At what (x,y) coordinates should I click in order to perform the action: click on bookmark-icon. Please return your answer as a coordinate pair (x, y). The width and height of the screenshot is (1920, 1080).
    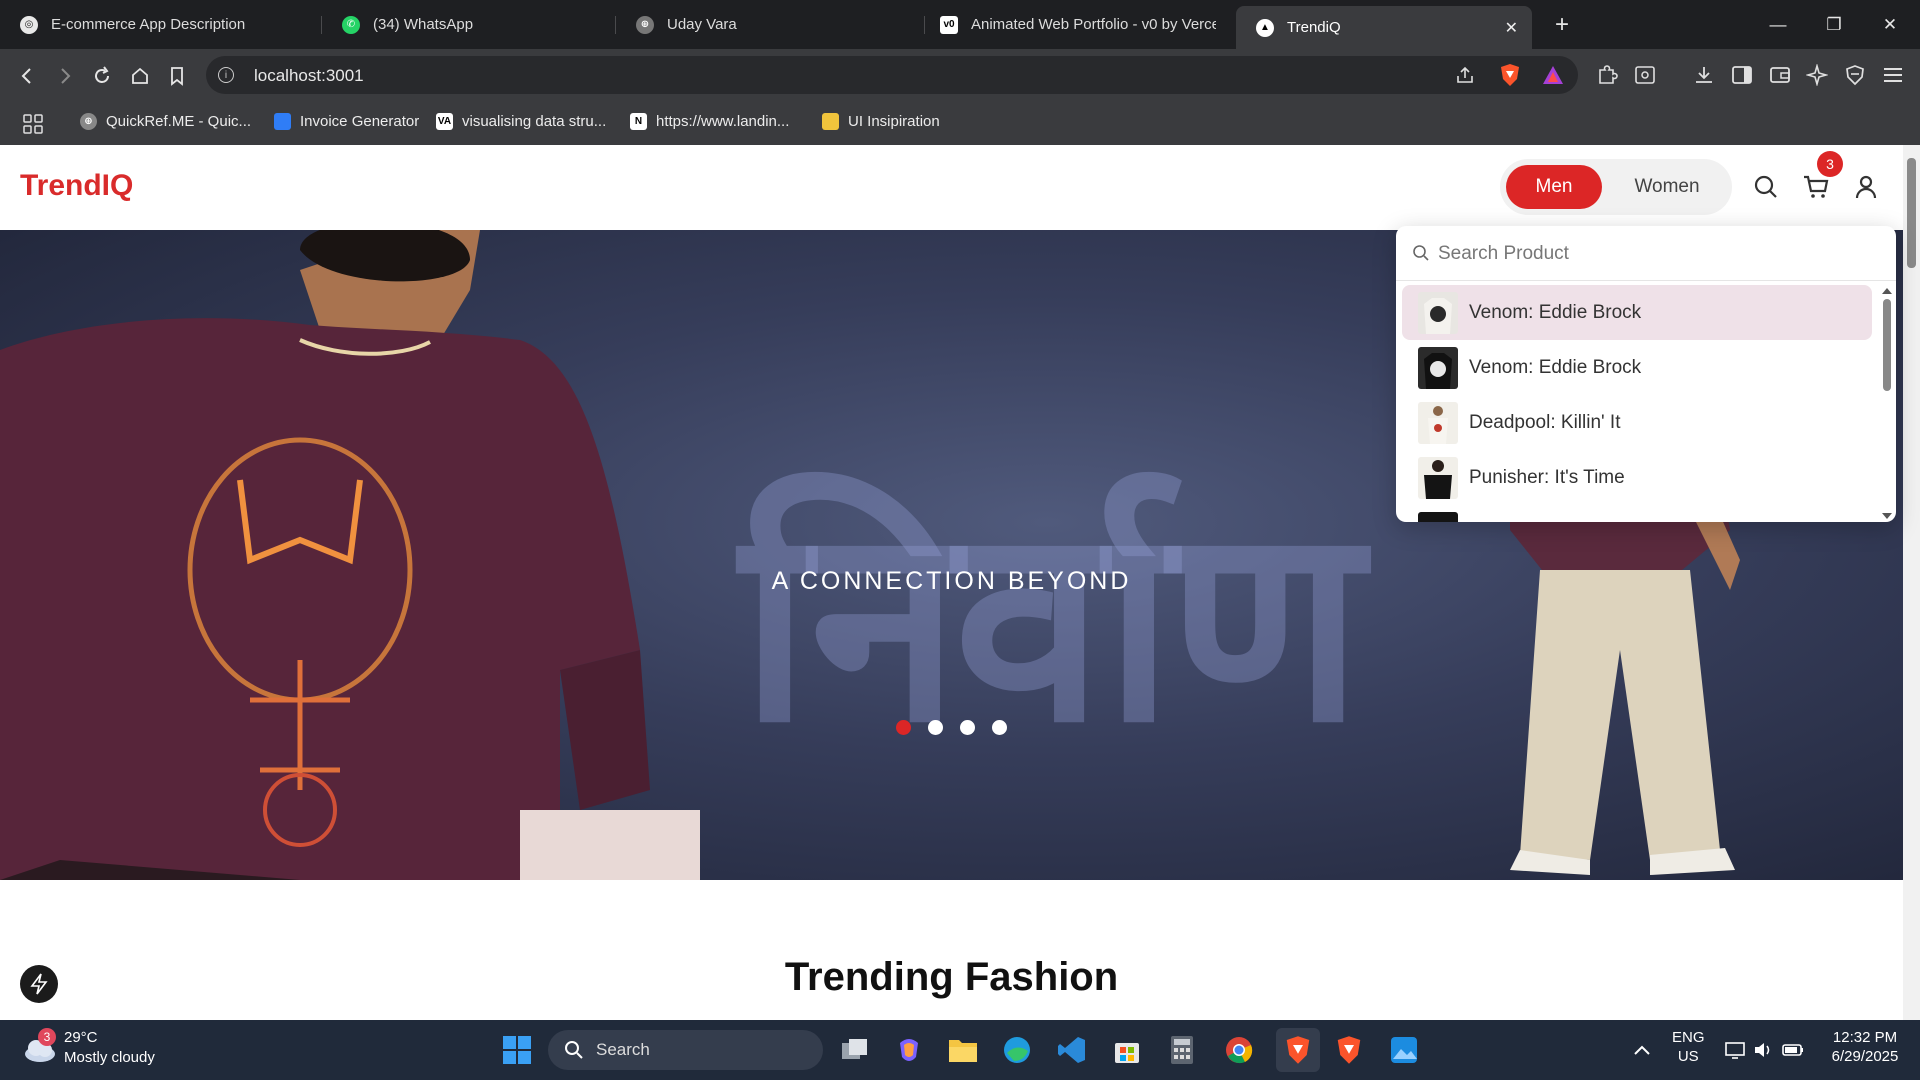
    Looking at the image, I should click on (177, 76).